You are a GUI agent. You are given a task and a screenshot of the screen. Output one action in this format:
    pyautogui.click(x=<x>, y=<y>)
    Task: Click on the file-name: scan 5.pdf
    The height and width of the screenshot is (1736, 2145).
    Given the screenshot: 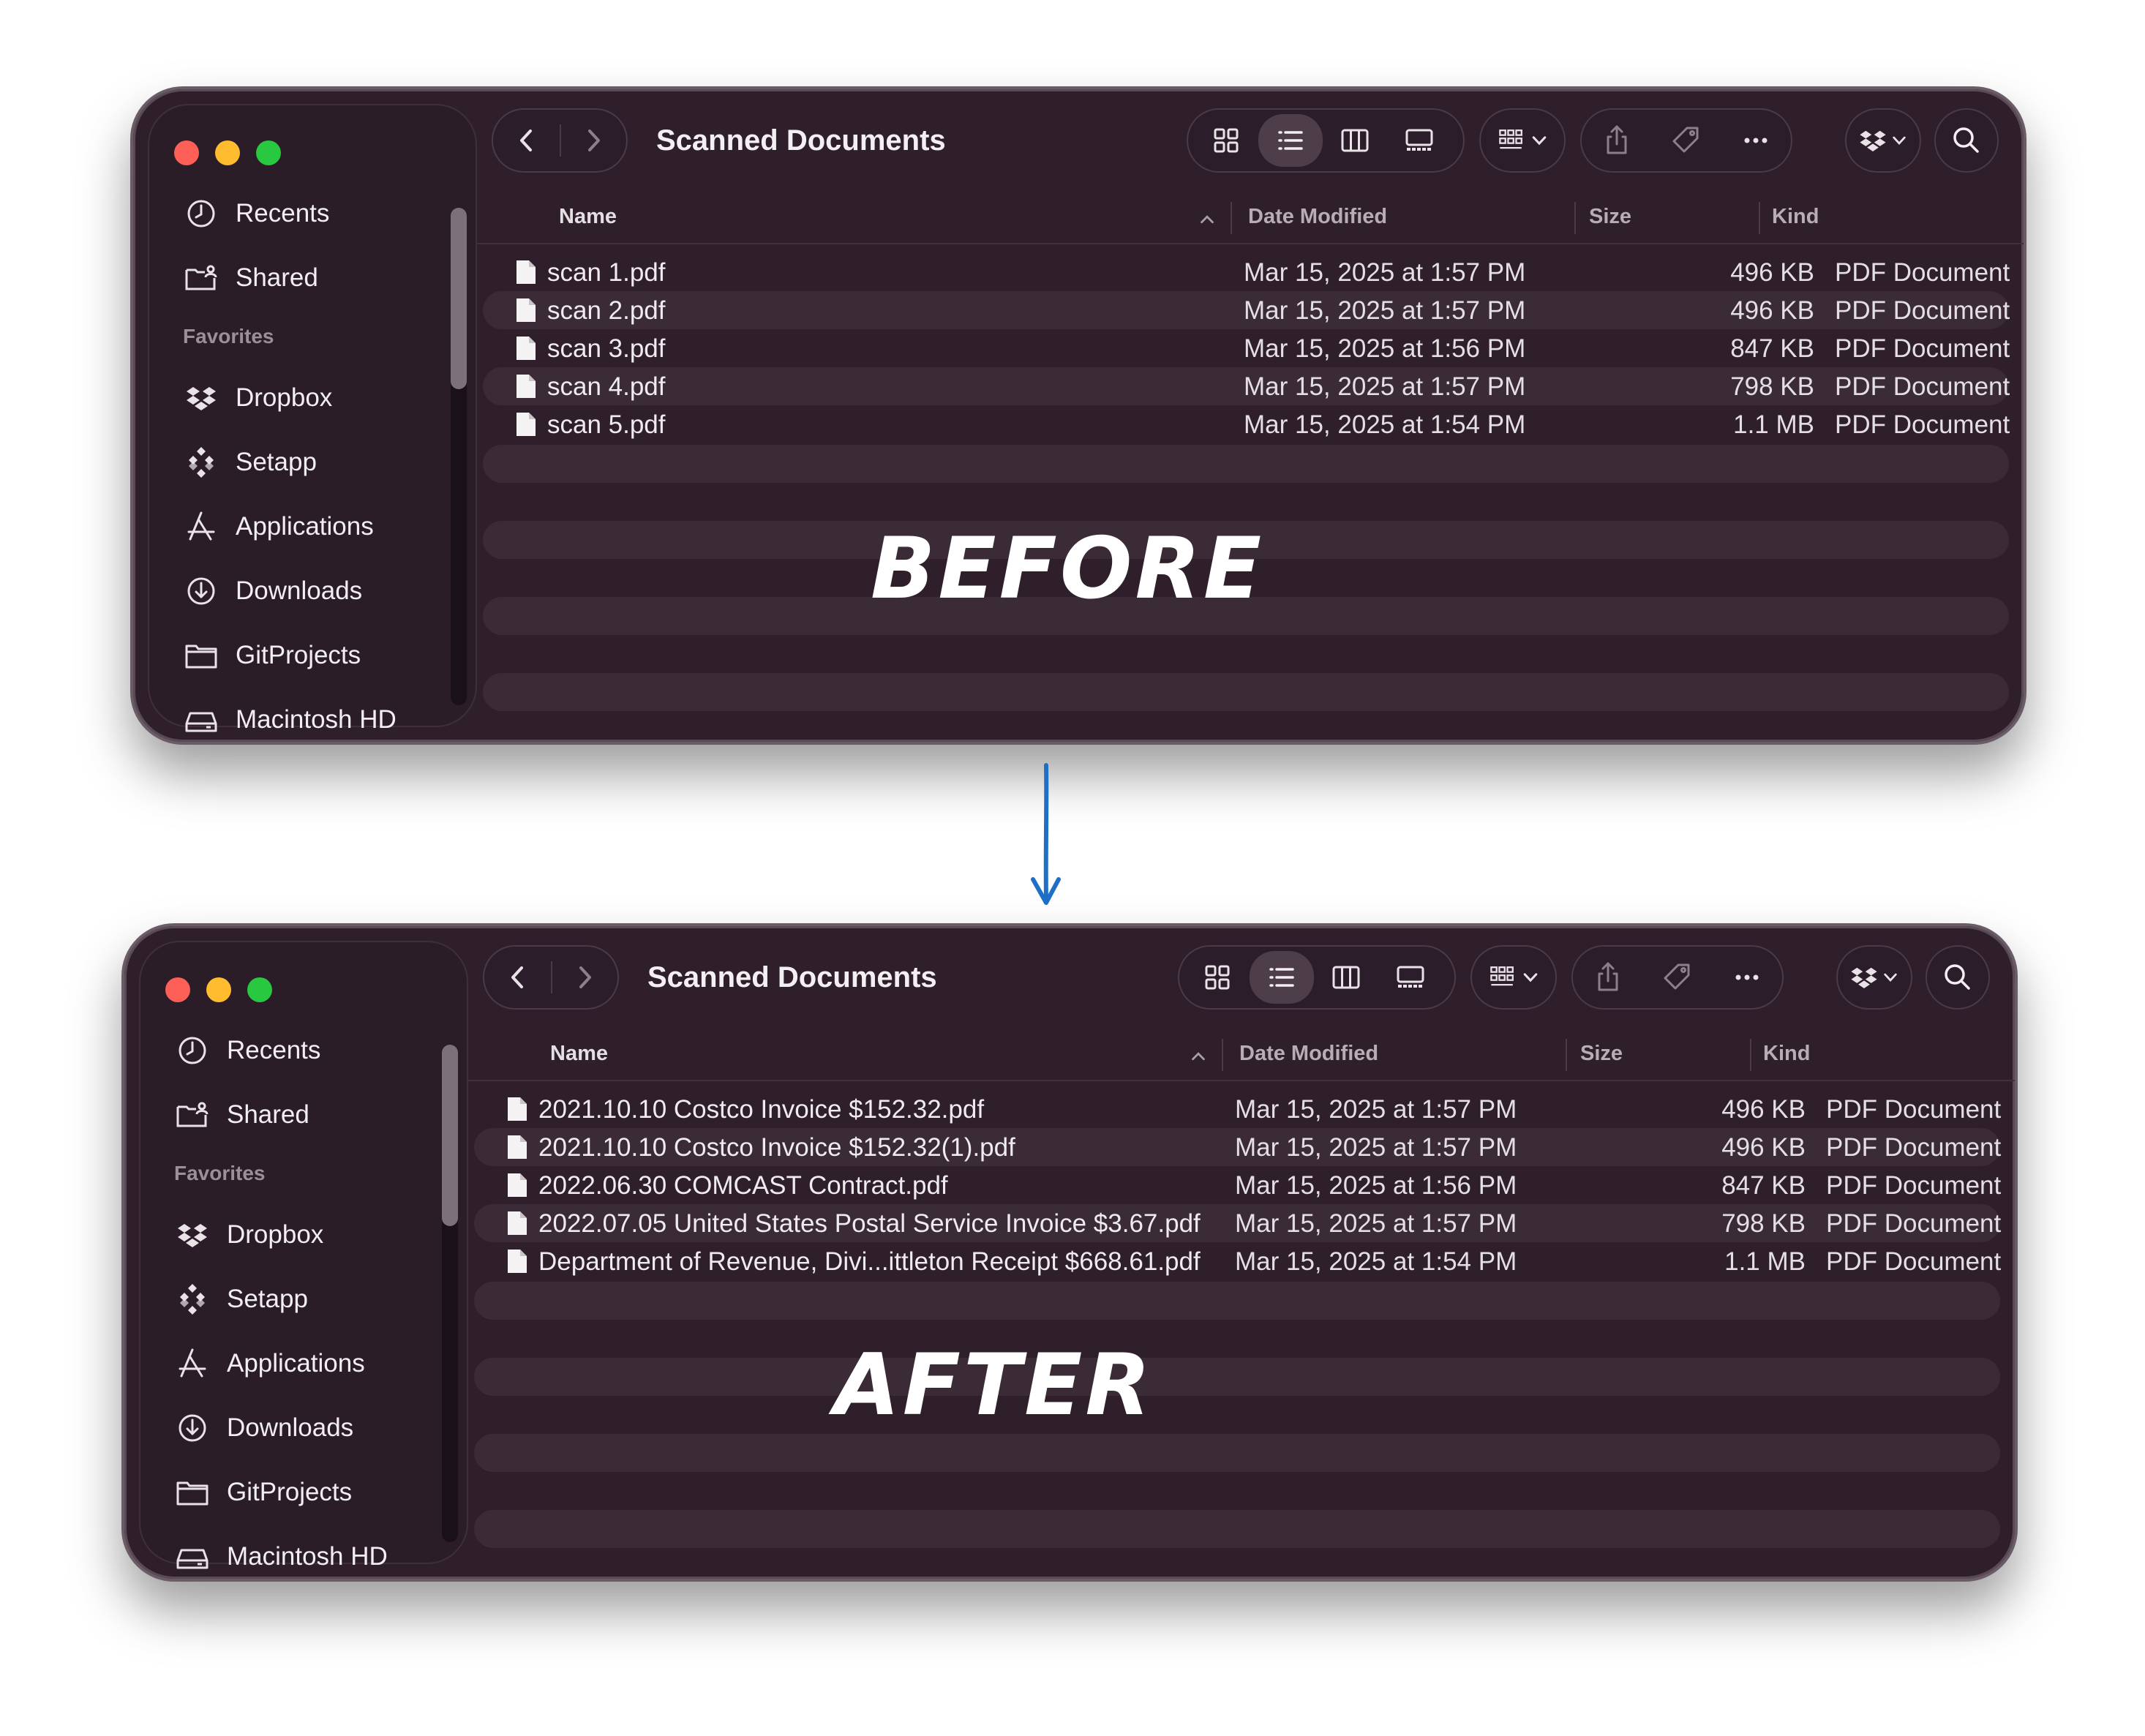 What is the action you would take?
    pyautogui.click(x=606, y=424)
    